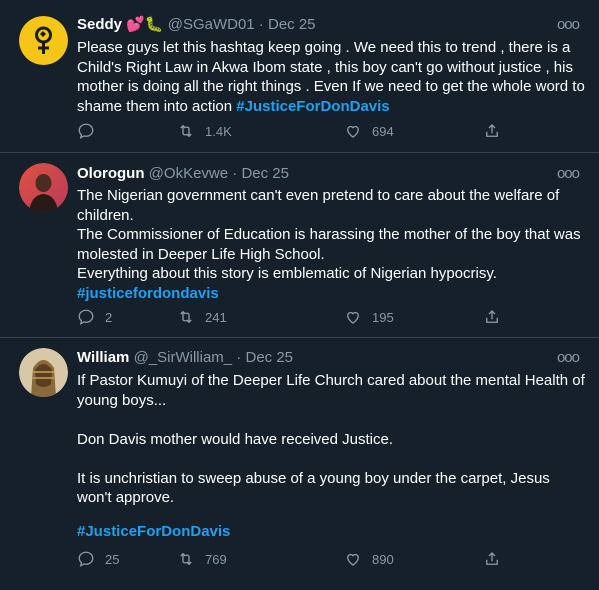 The height and width of the screenshot is (590, 599). I want to click on display-name: William, so click(103, 357).